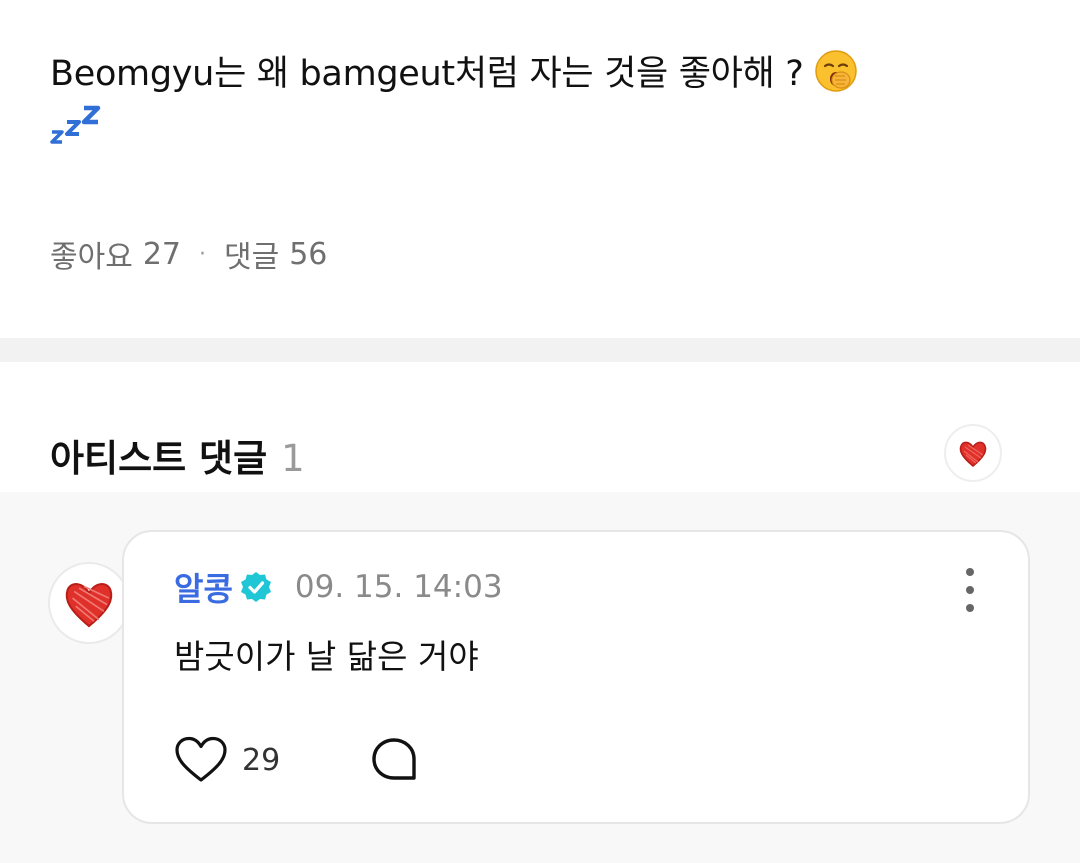  What do you see at coordinates (188, 254) in the screenshot?
I see `post-stats: 좋아요 27 · 댓글 56` at bounding box center [188, 254].